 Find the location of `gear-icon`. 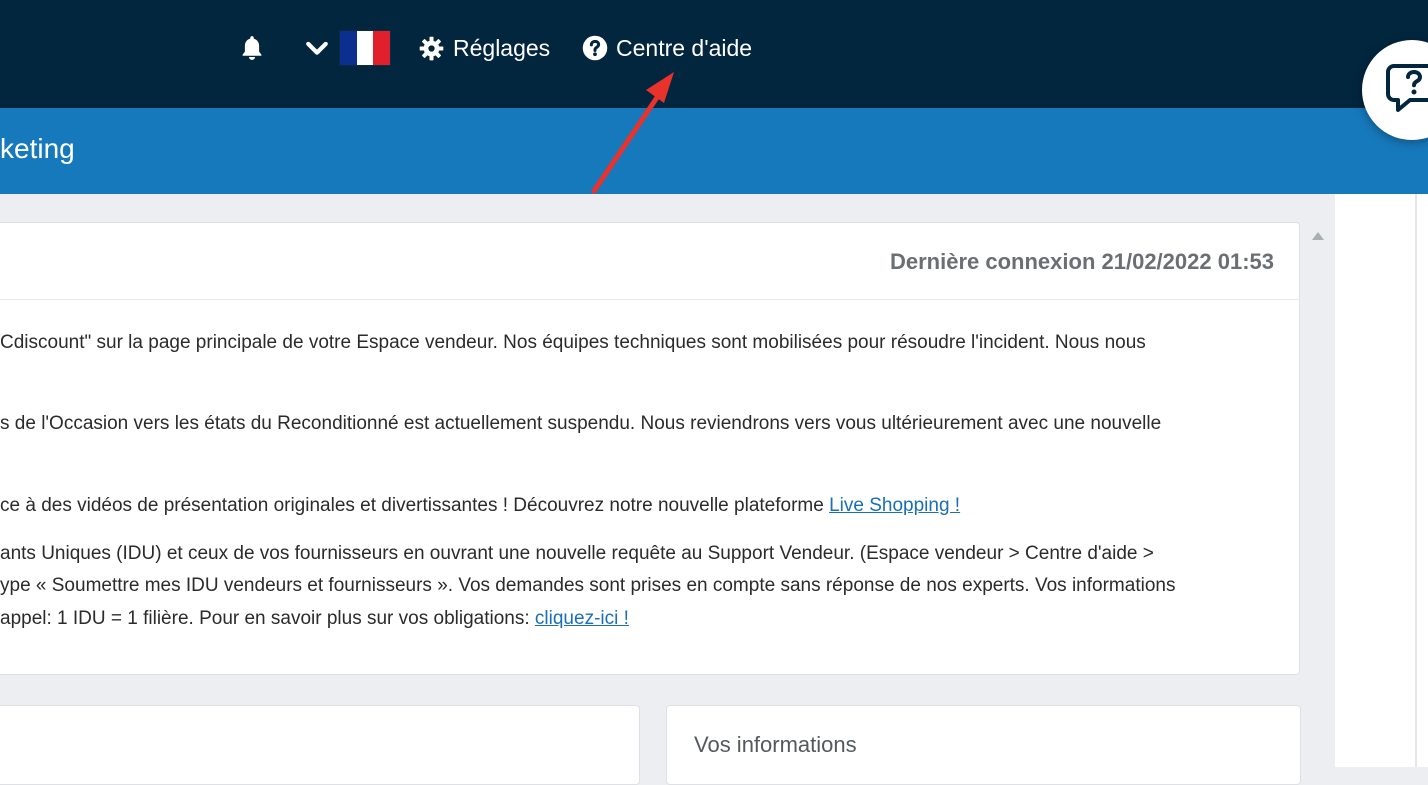

gear-icon is located at coordinates (431, 48).